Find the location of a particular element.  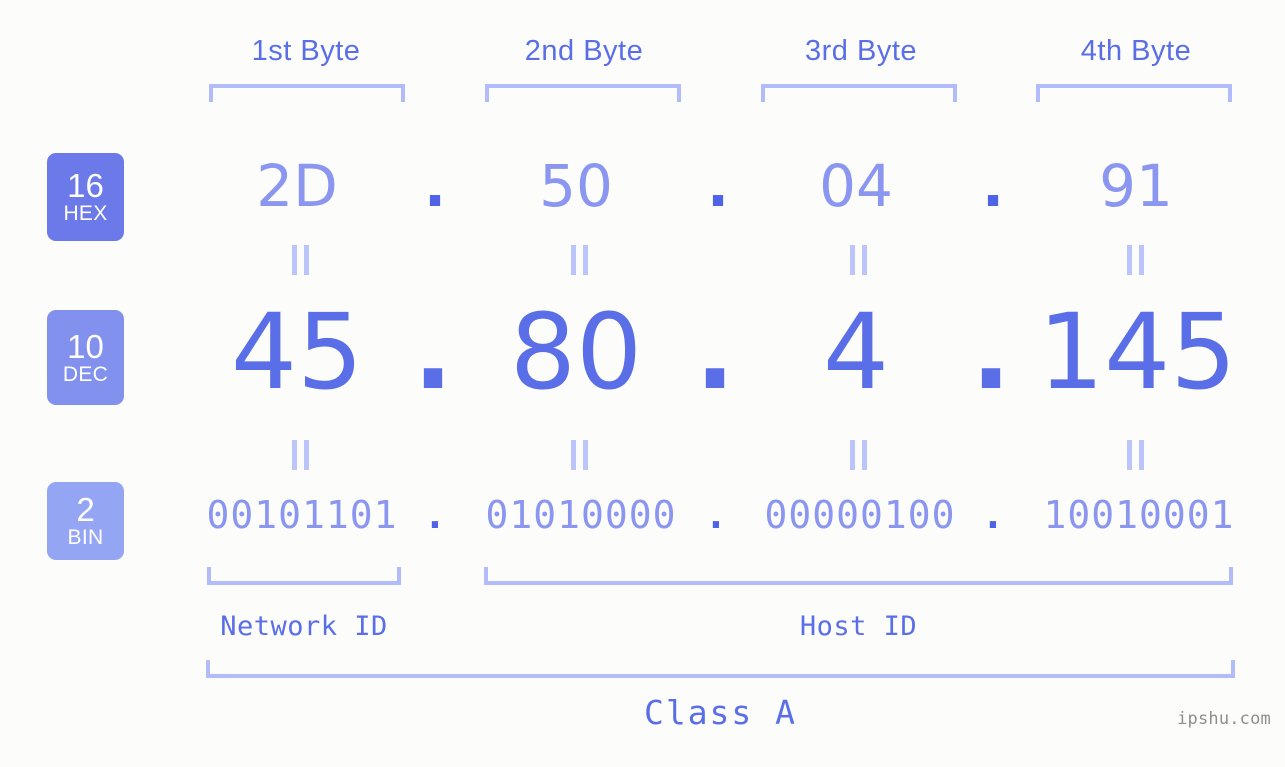

base-badge-bin: 2 BIN is located at coordinates (85, 521).